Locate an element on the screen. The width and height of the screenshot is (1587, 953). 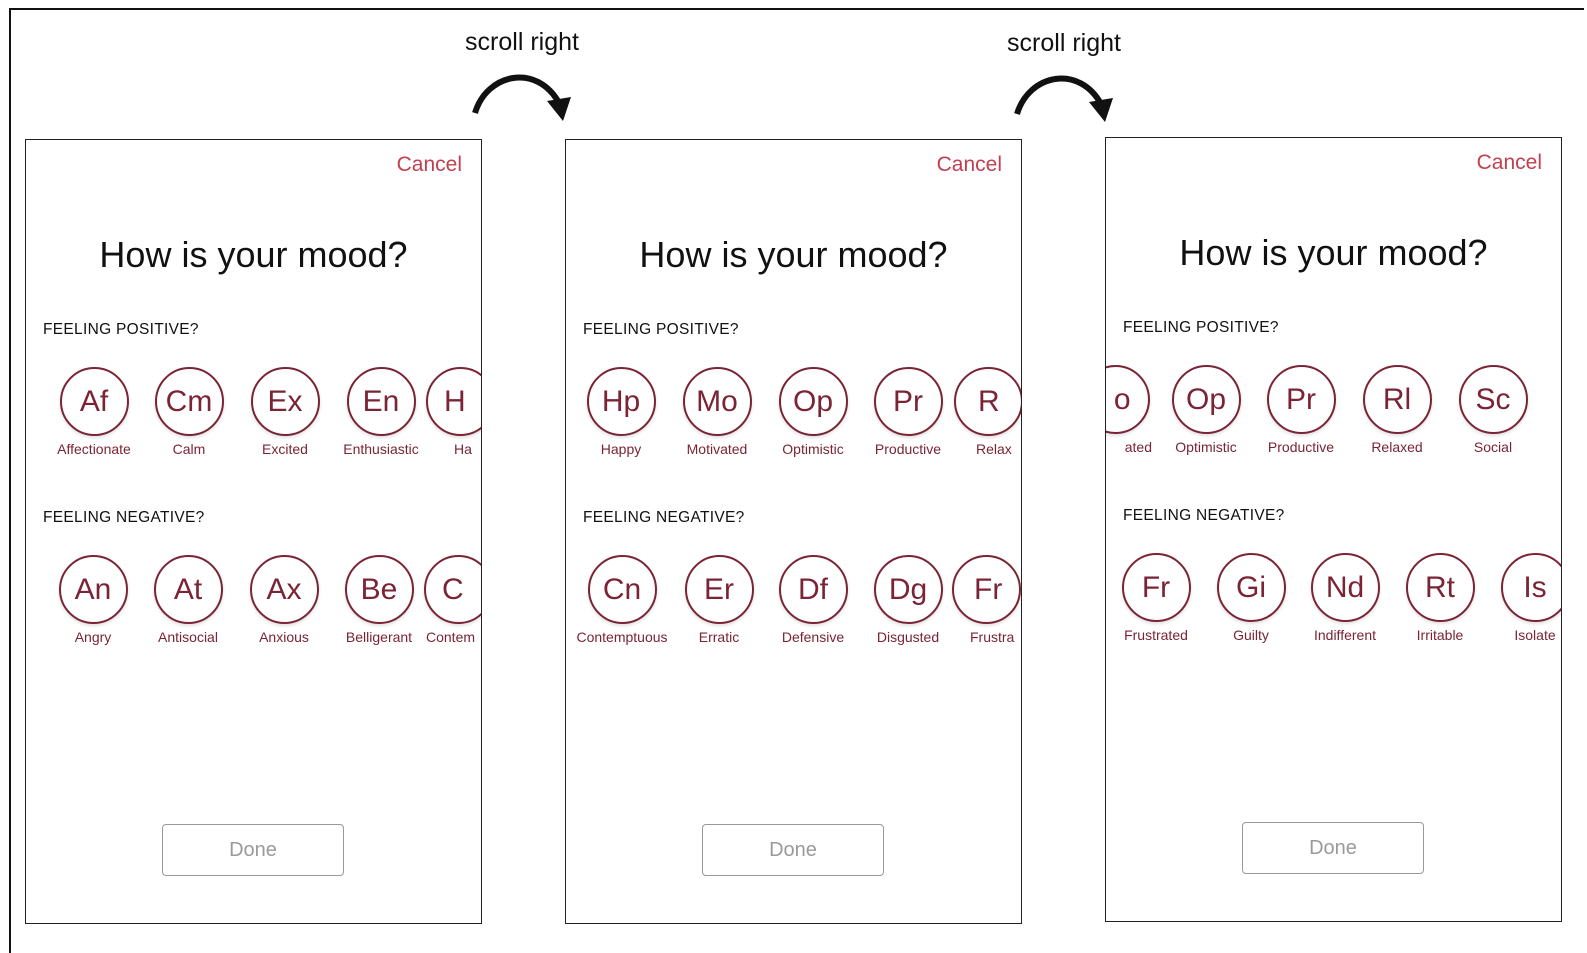
scroll-hint-1: scroll right is located at coordinates (522, 74).